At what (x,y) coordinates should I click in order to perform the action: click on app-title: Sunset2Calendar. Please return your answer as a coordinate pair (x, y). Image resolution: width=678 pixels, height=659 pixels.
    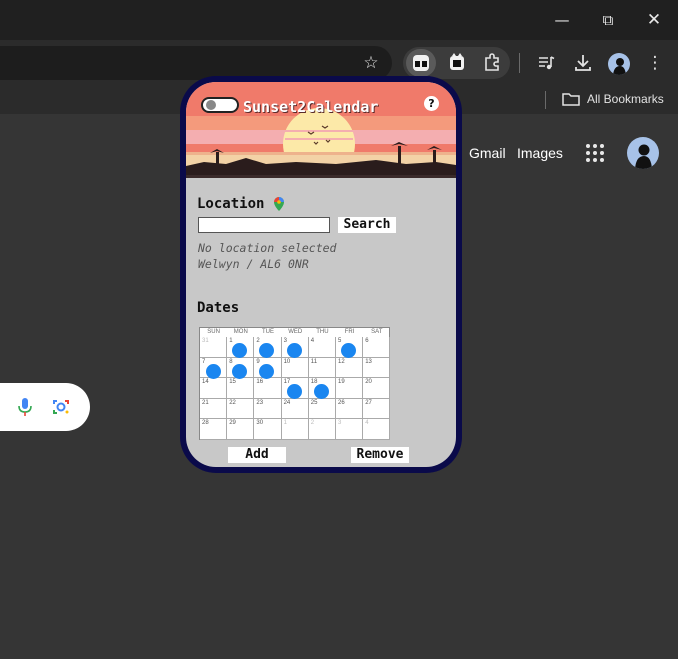
    Looking at the image, I should click on (311, 107).